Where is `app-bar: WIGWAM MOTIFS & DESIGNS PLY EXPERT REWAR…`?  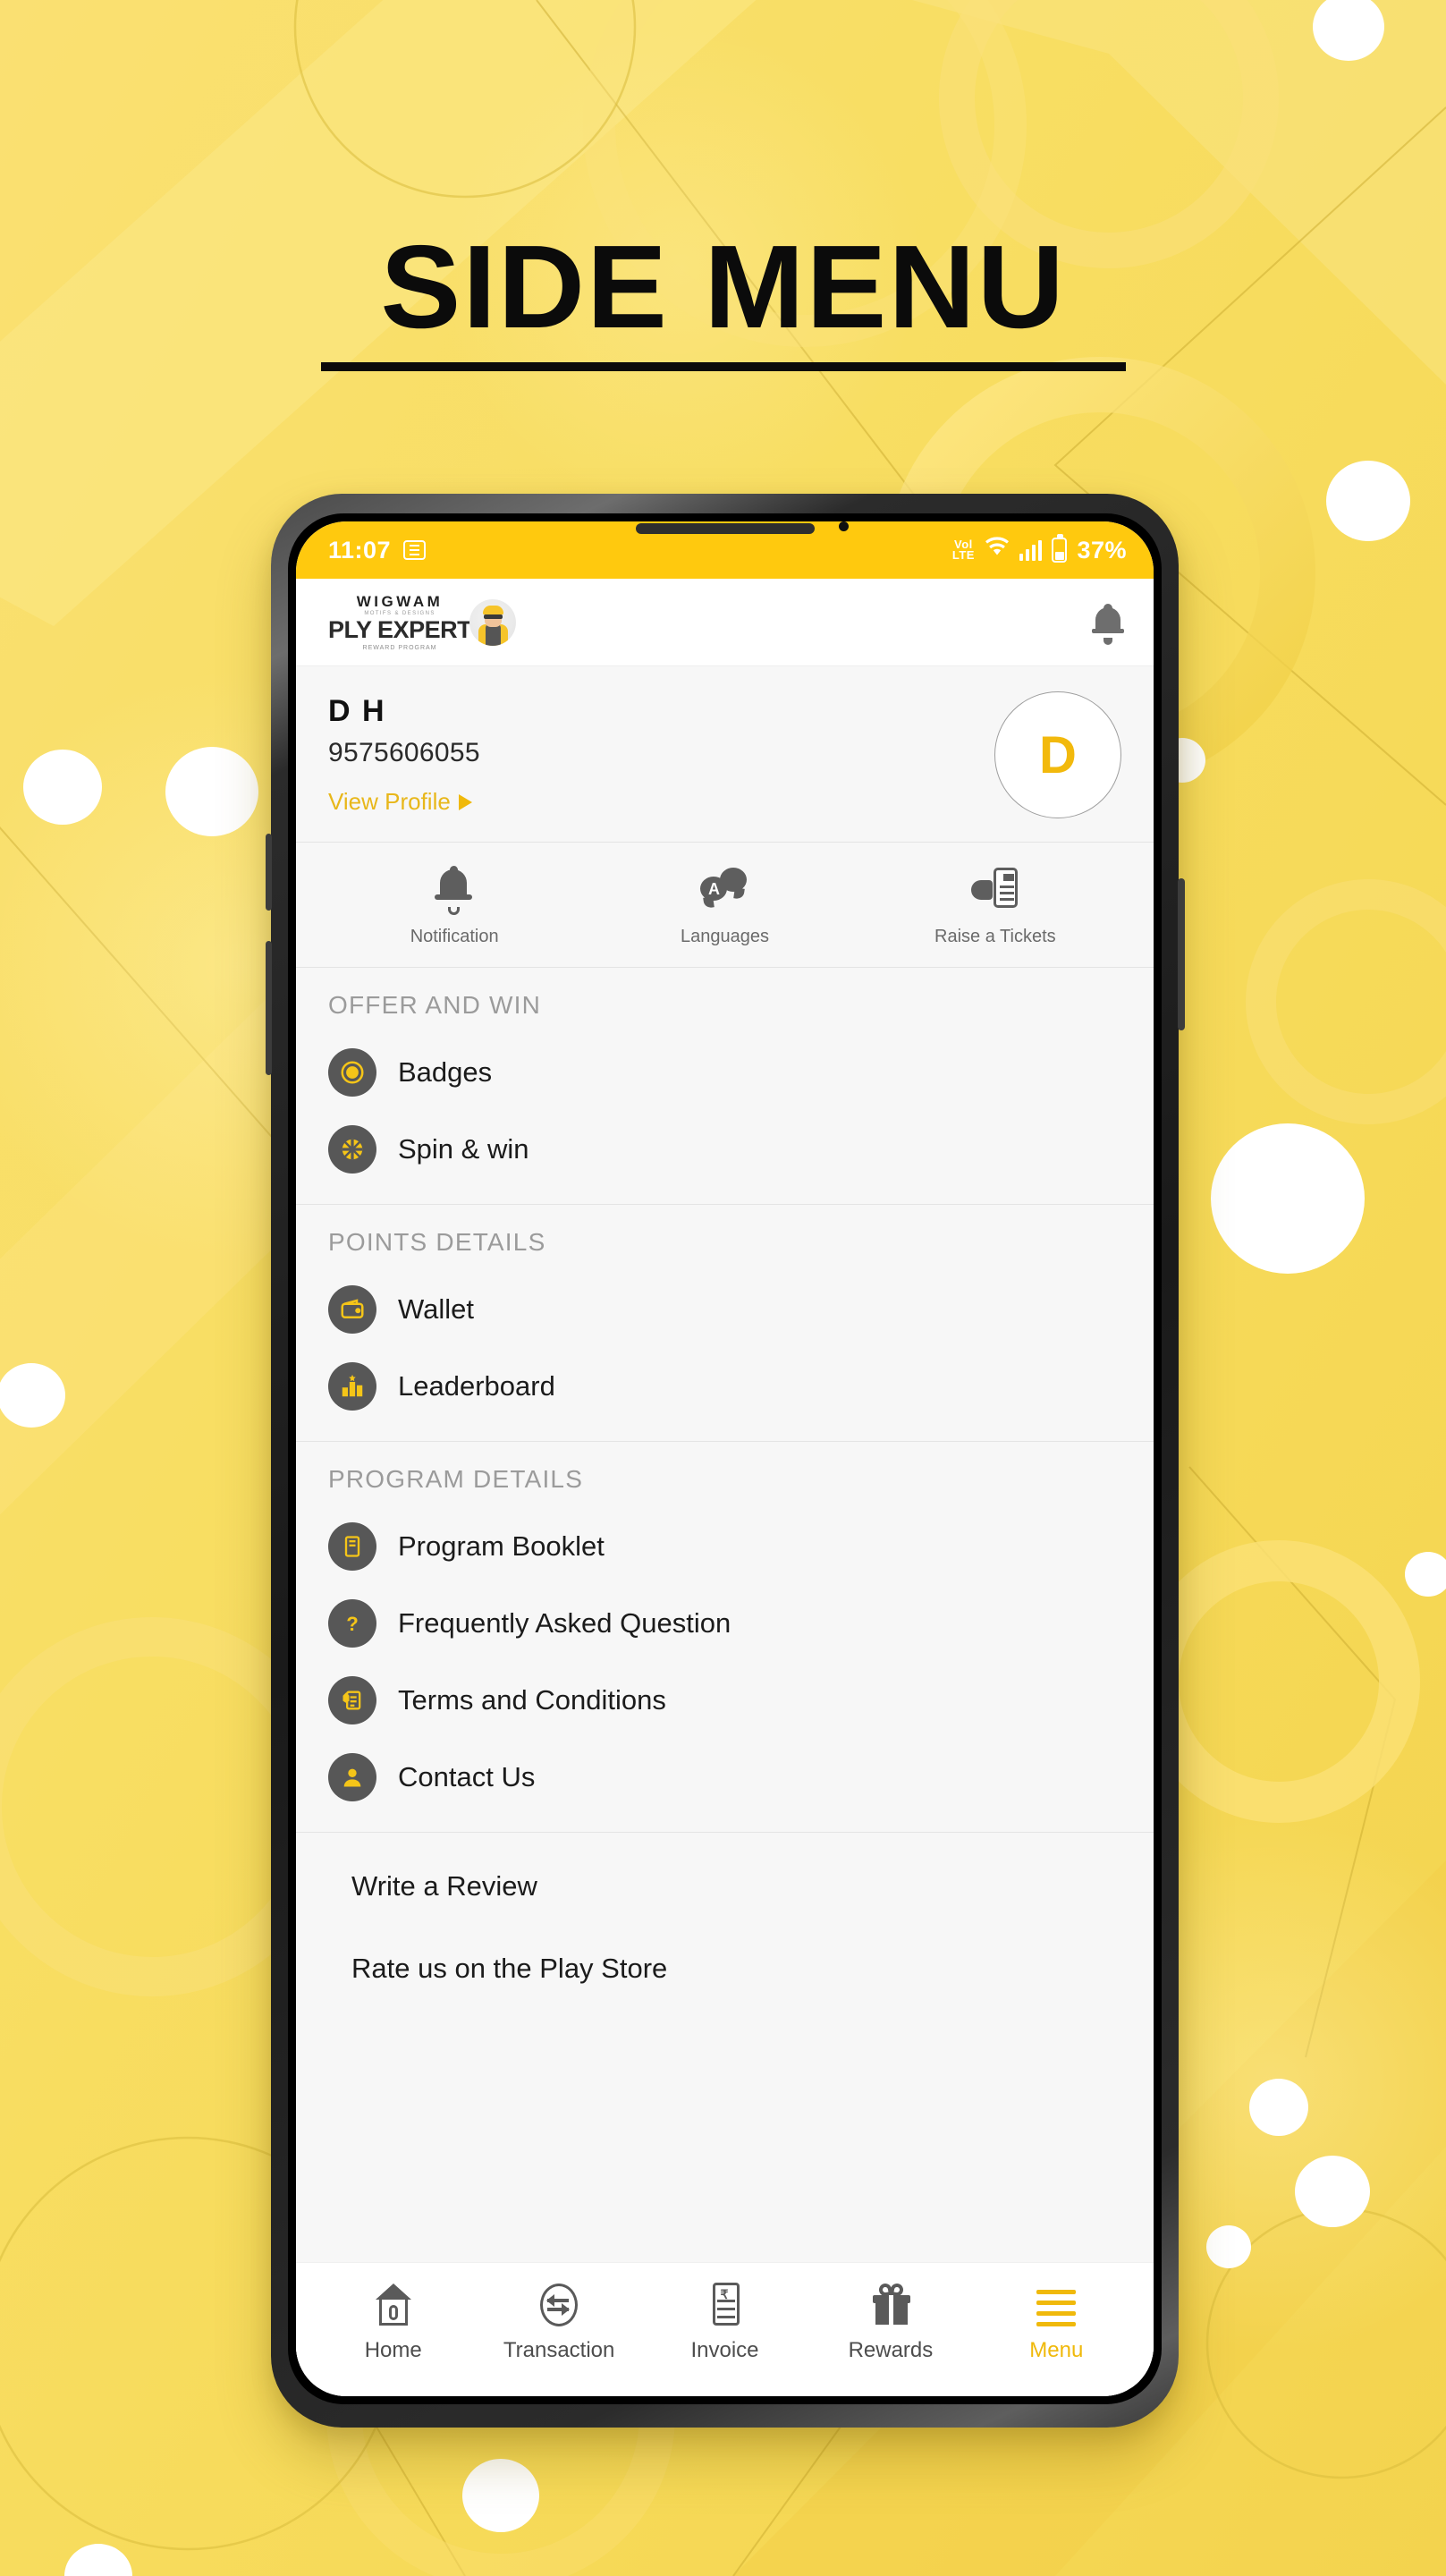 app-bar: WIGWAM MOTIFS & DESIGNS PLY EXPERT REWAR… is located at coordinates (725, 622).